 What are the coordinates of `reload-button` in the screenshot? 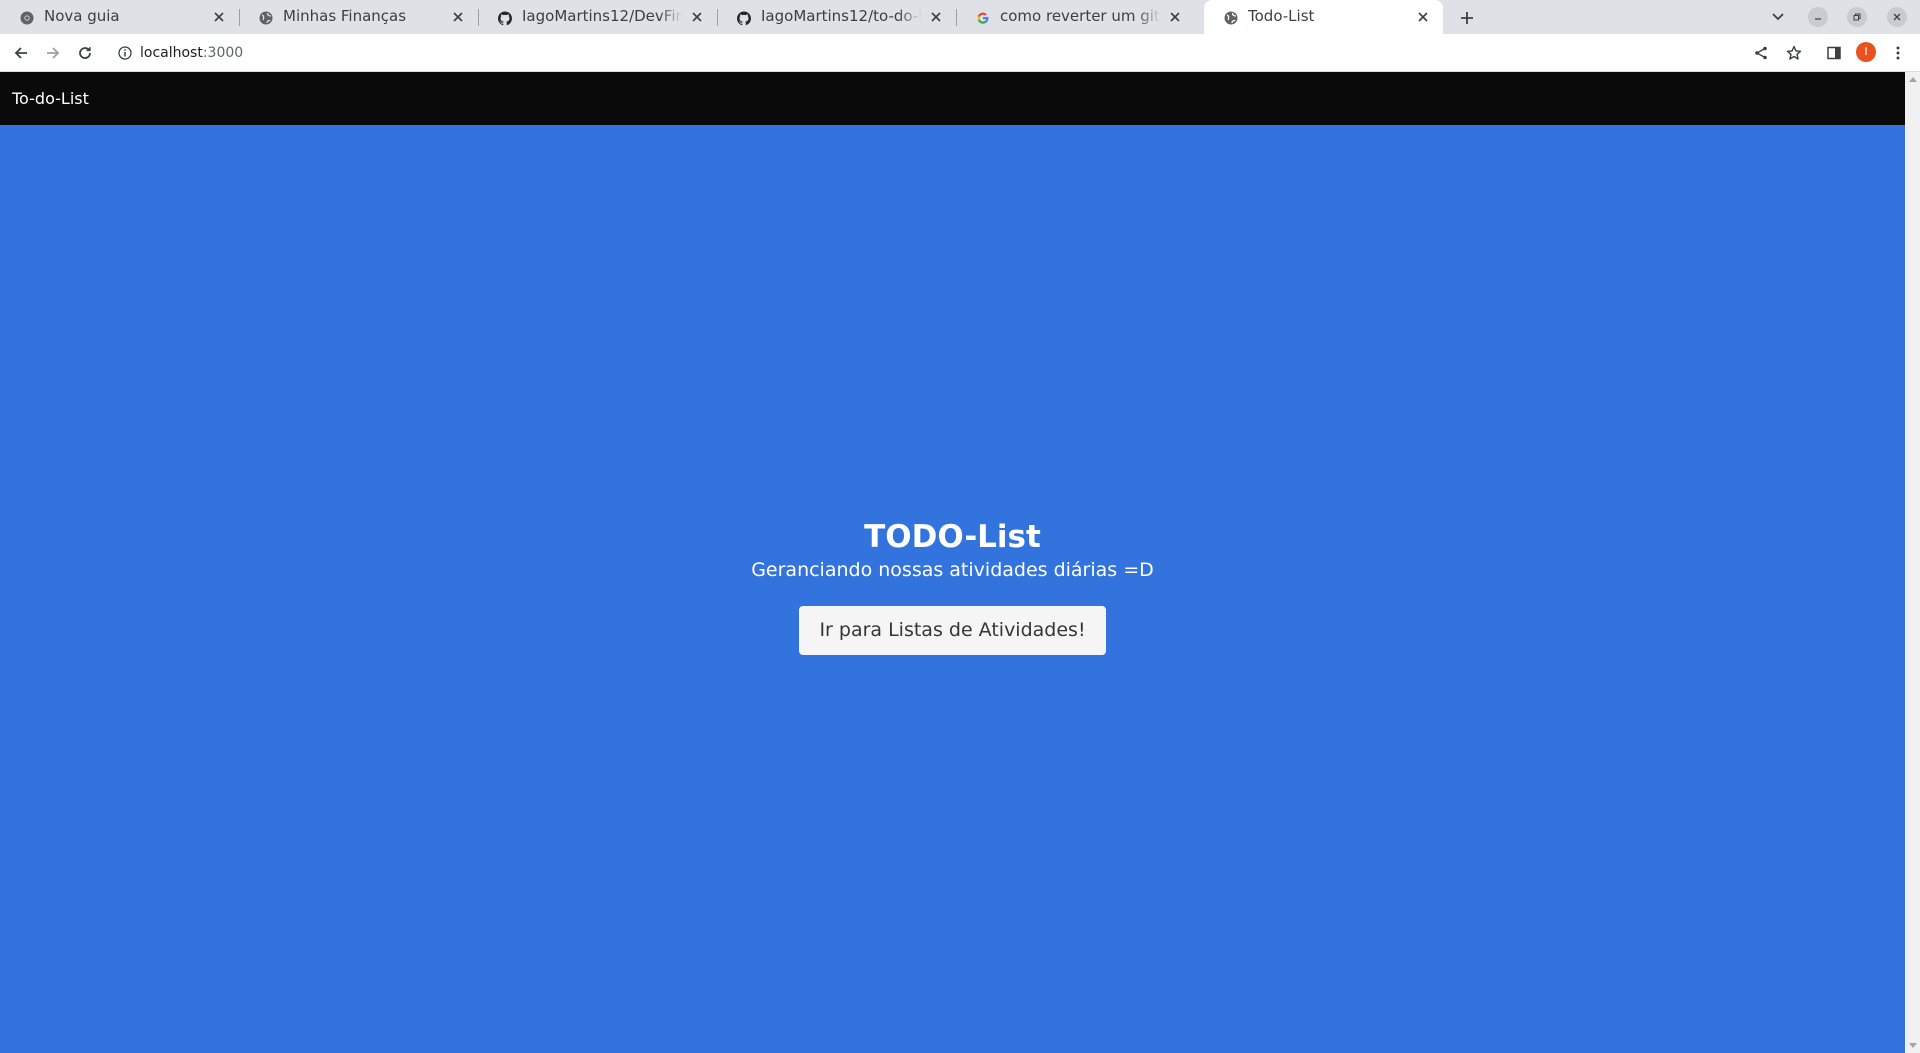 It's located at (85, 53).